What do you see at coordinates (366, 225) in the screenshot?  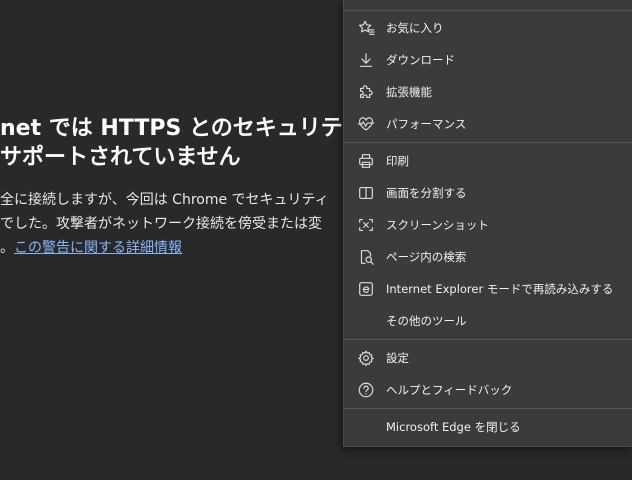 I see `screenshot-icon` at bounding box center [366, 225].